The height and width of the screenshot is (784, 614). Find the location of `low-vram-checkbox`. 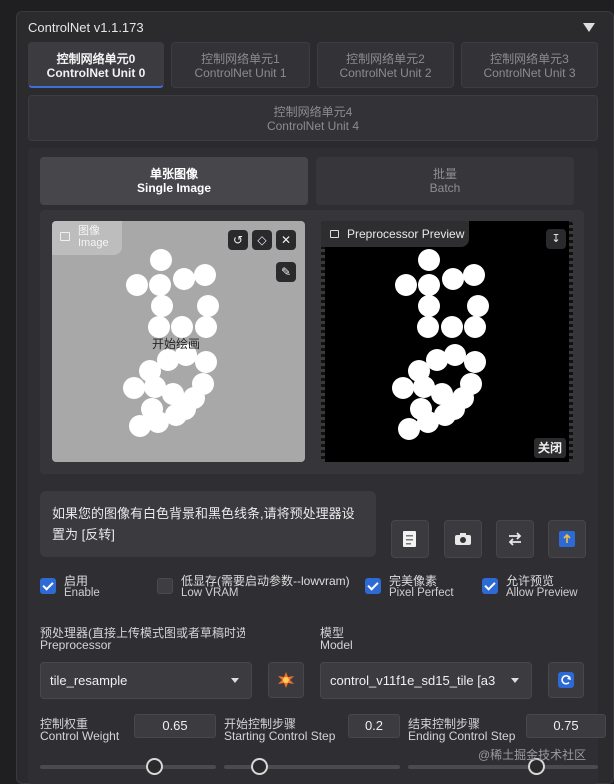

low-vram-checkbox is located at coordinates (165, 586).